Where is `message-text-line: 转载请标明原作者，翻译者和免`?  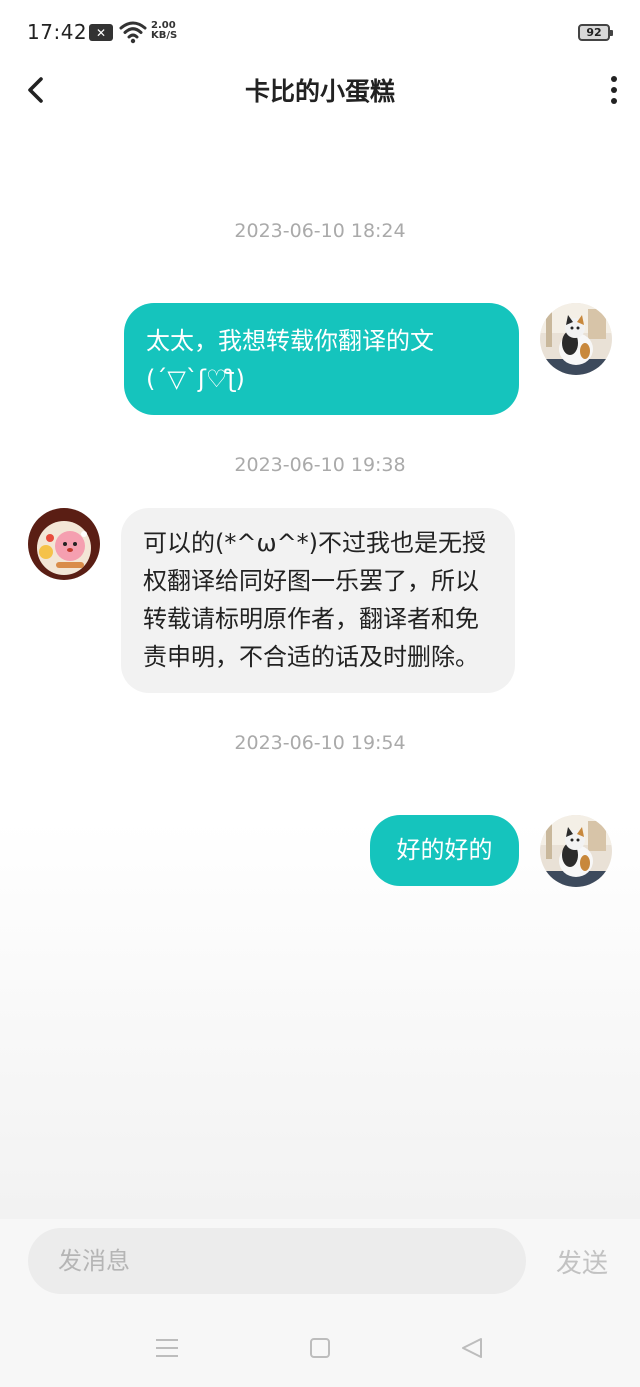
message-text-line: 转载请标明原作者，翻译者和免 is located at coordinates (311, 619).